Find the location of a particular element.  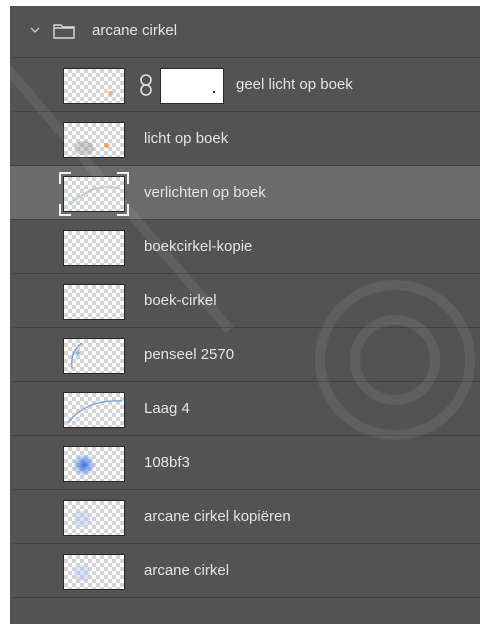

selection-frame is located at coordinates (94, 194).